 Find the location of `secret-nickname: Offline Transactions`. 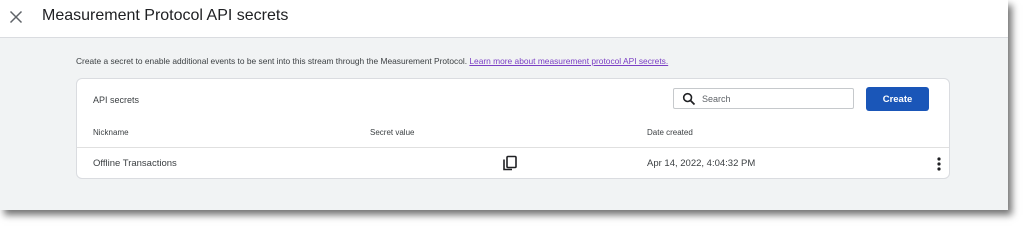

secret-nickname: Offline Transactions is located at coordinates (135, 163).